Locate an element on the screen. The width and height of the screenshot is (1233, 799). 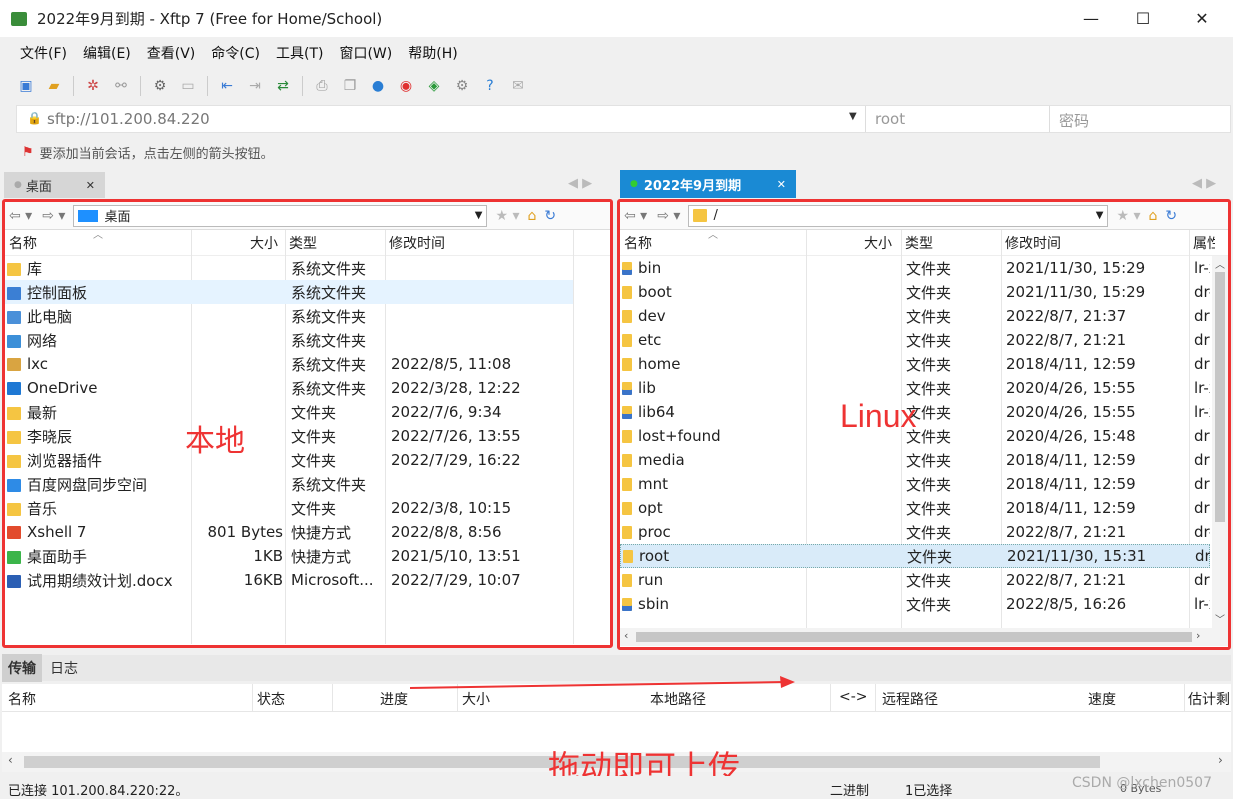
menu-help: 帮助(H) is located at coordinates (432, 53).